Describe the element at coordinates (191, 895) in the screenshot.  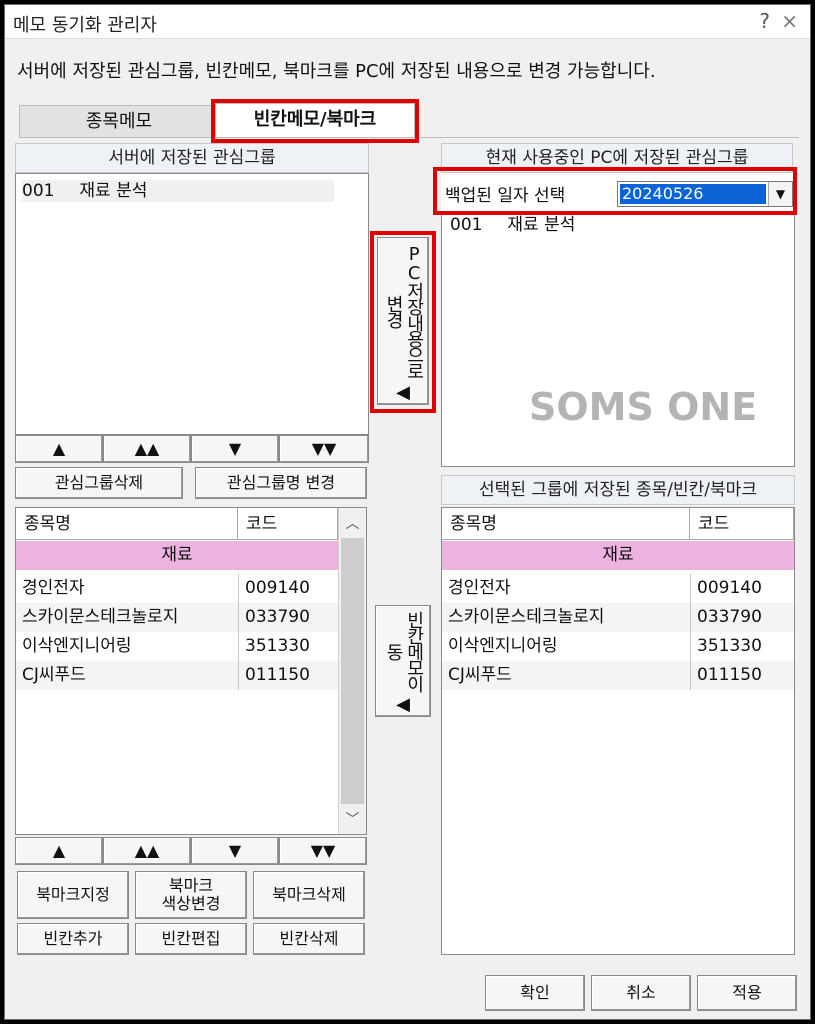
I see `bookmark-color-button: 북마크 색상변경` at that location.